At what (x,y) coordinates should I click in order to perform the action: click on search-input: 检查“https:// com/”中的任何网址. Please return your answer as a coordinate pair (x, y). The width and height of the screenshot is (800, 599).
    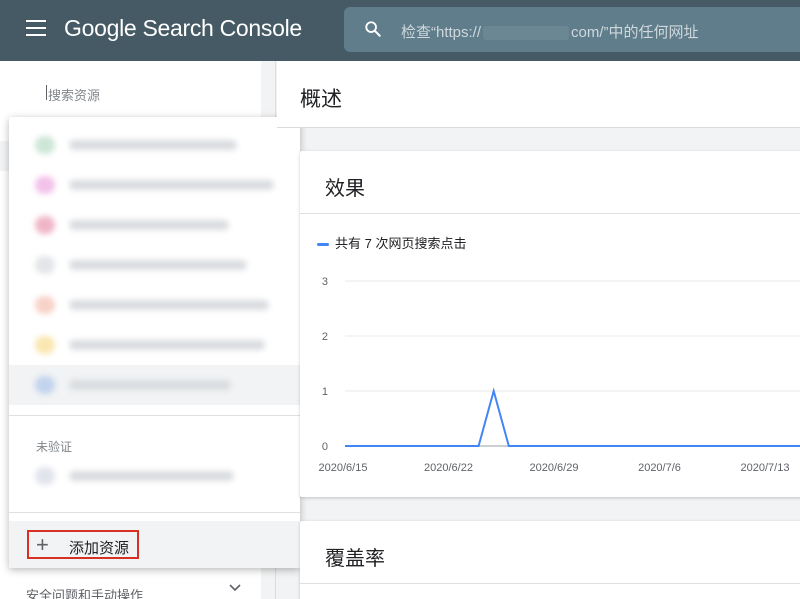
    Looking at the image, I should click on (550, 31).